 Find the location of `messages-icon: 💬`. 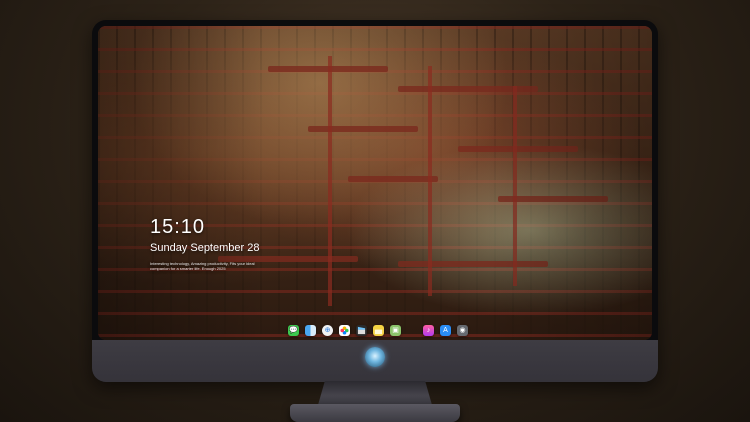

messages-icon: 💬 is located at coordinates (293, 330).